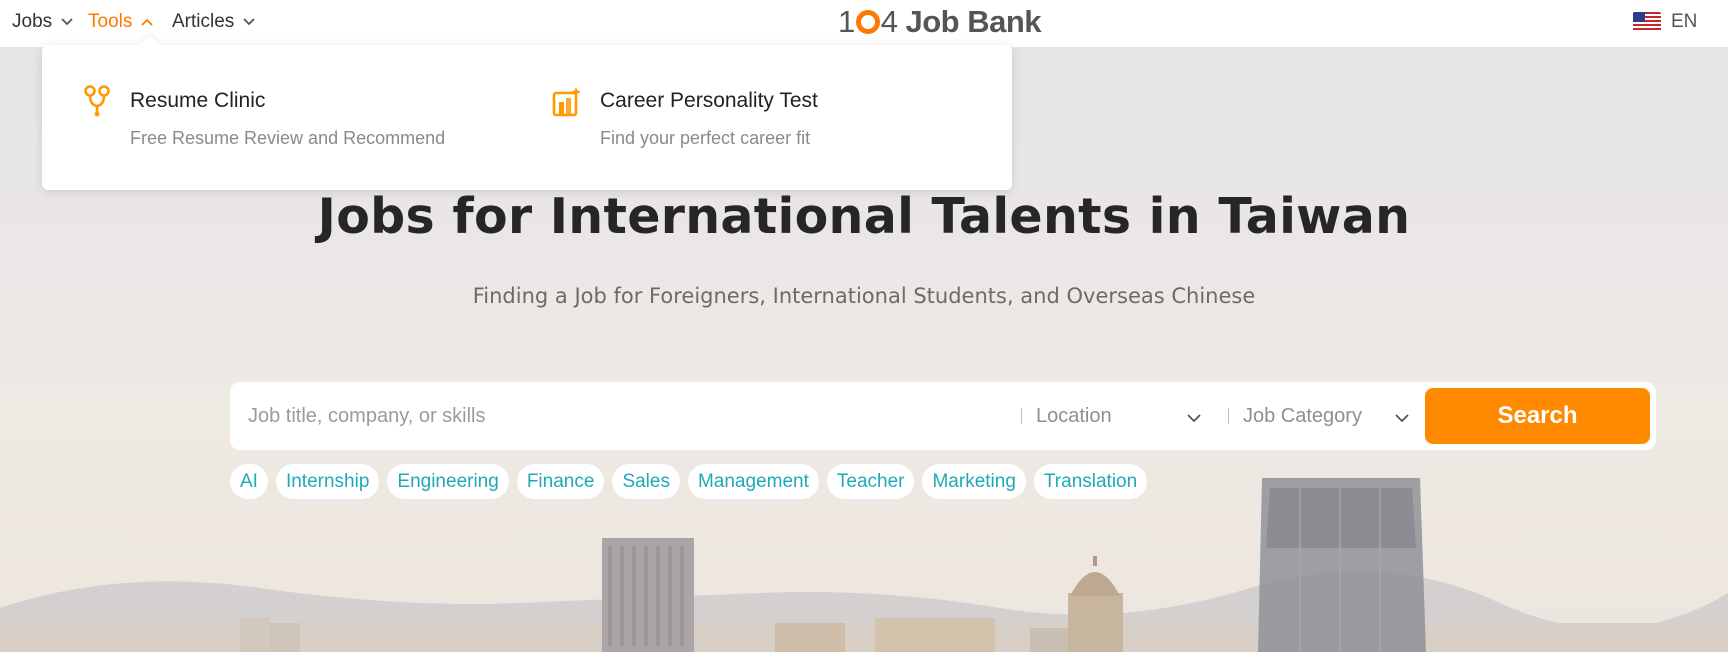 The height and width of the screenshot is (652, 1728). What do you see at coordinates (1302, 415) in the screenshot?
I see `job-category-select-label: Job Category` at bounding box center [1302, 415].